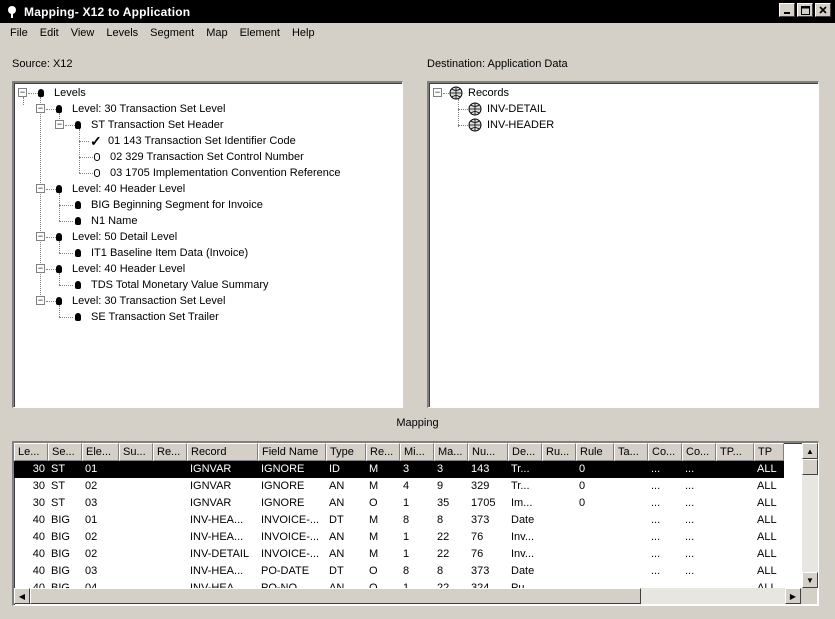 The width and height of the screenshot is (835, 619). I want to click on table-cell: 04, so click(91, 585).